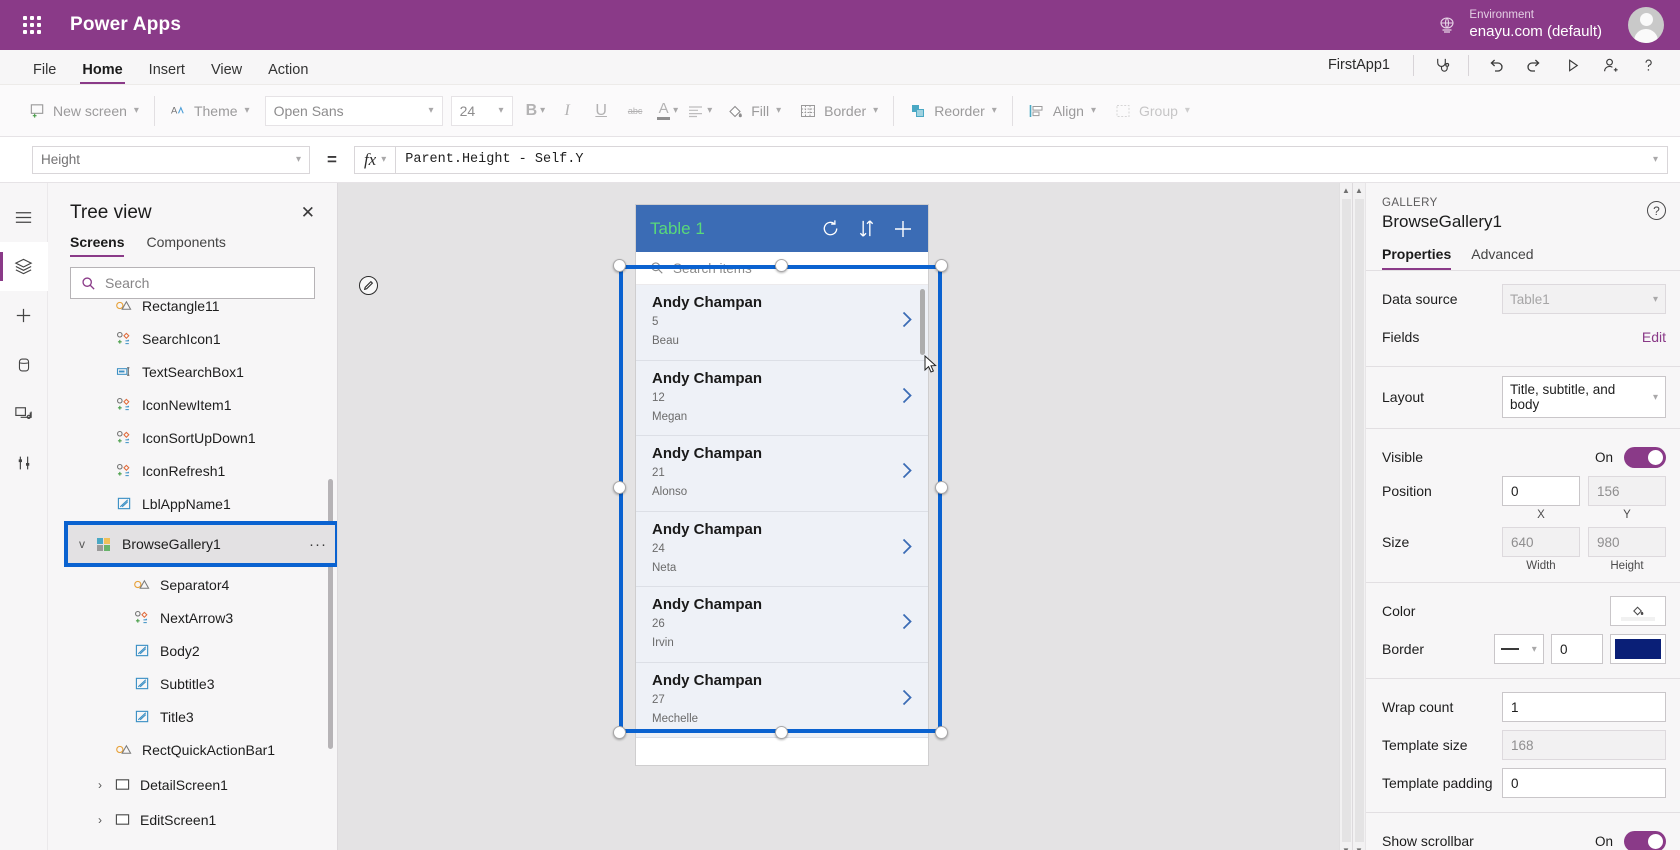 The height and width of the screenshot is (850, 1680). What do you see at coordinates (1534, 65) in the screenshot?
I see `redo-icon` at bounding box center [1534, 65].